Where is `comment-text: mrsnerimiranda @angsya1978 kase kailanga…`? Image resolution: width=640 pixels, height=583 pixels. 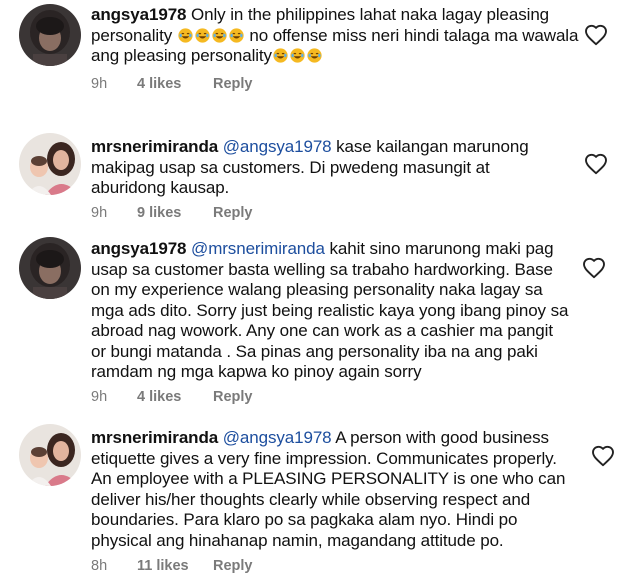
comment-text: mrsnerimiranda @angsya1978 kase kailanga… is located at coordinates (326, 168).